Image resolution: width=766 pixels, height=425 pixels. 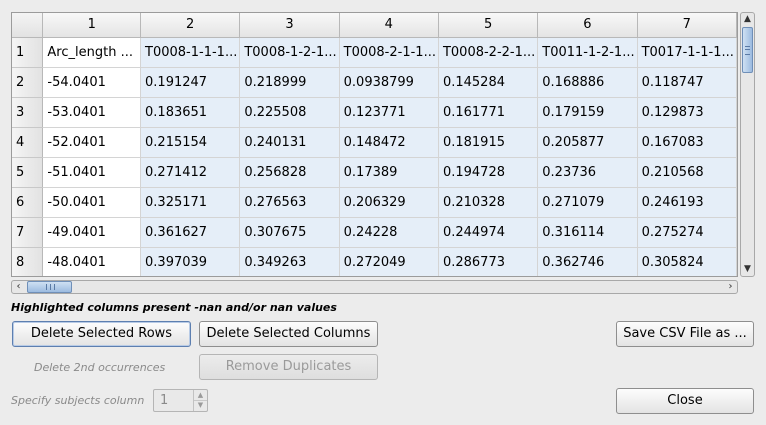 I want to click on vertical-scroll-thumb, so click(x=747, y=50).